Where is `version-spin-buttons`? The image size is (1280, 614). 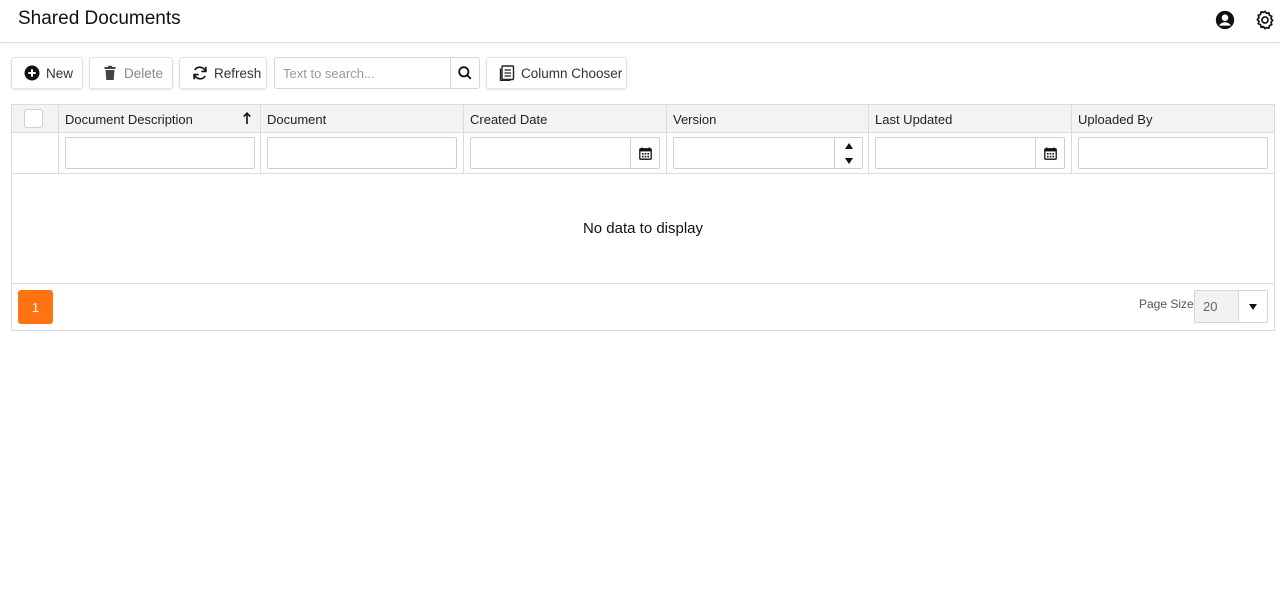 version-spin-buttons is located at coordinates (848, 153).